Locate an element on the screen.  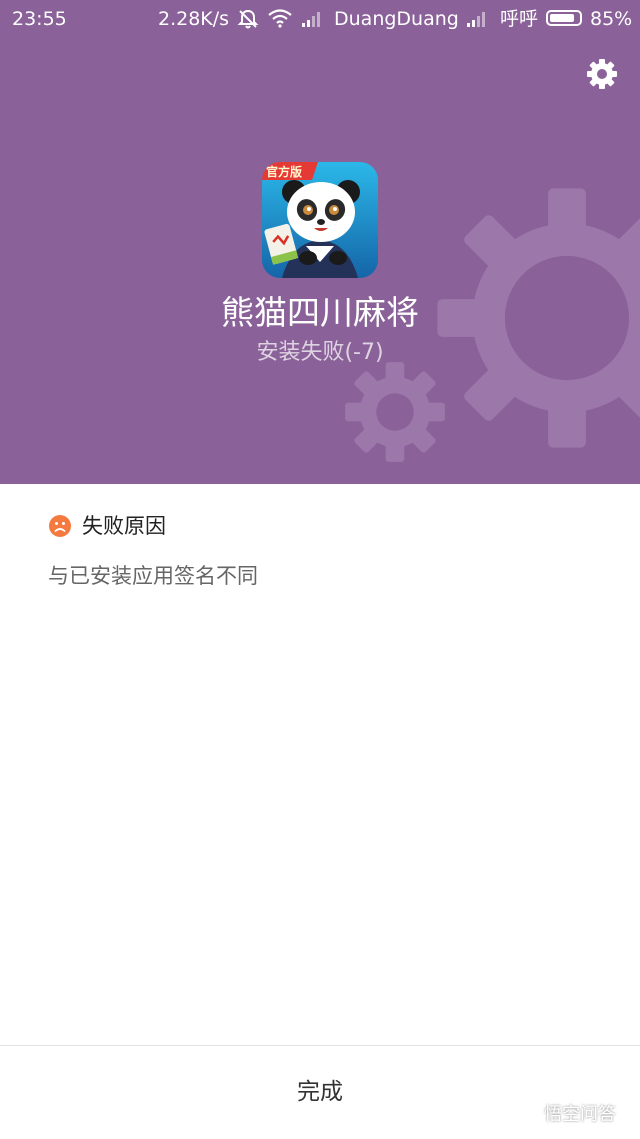
background-small-gear-icon is located at coordinates (395, 412).